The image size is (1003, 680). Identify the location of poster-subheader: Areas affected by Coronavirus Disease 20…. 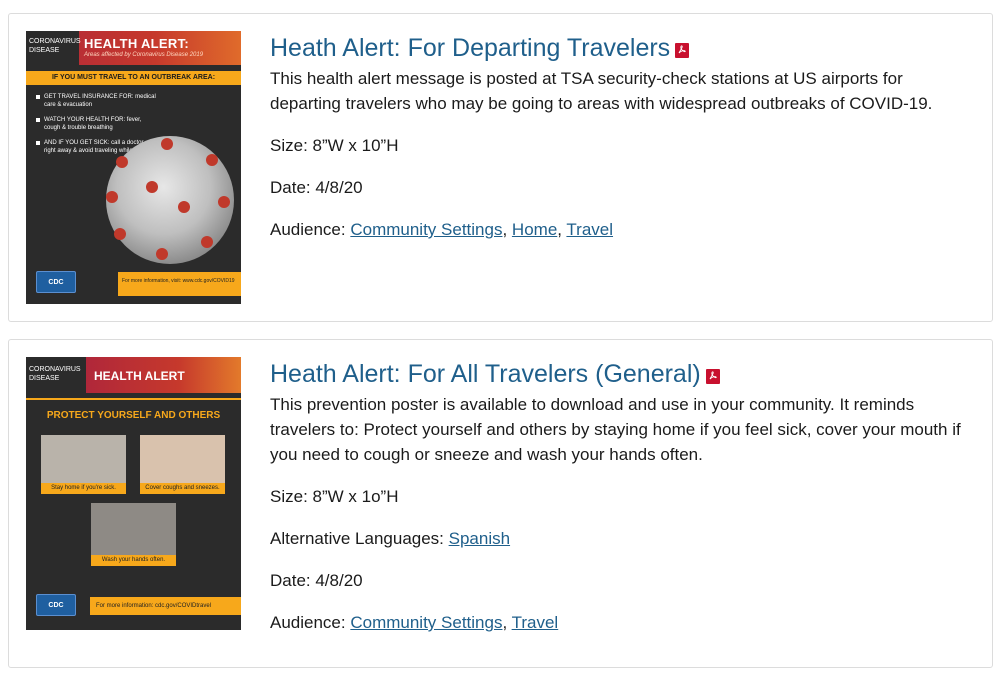
(144, 55).